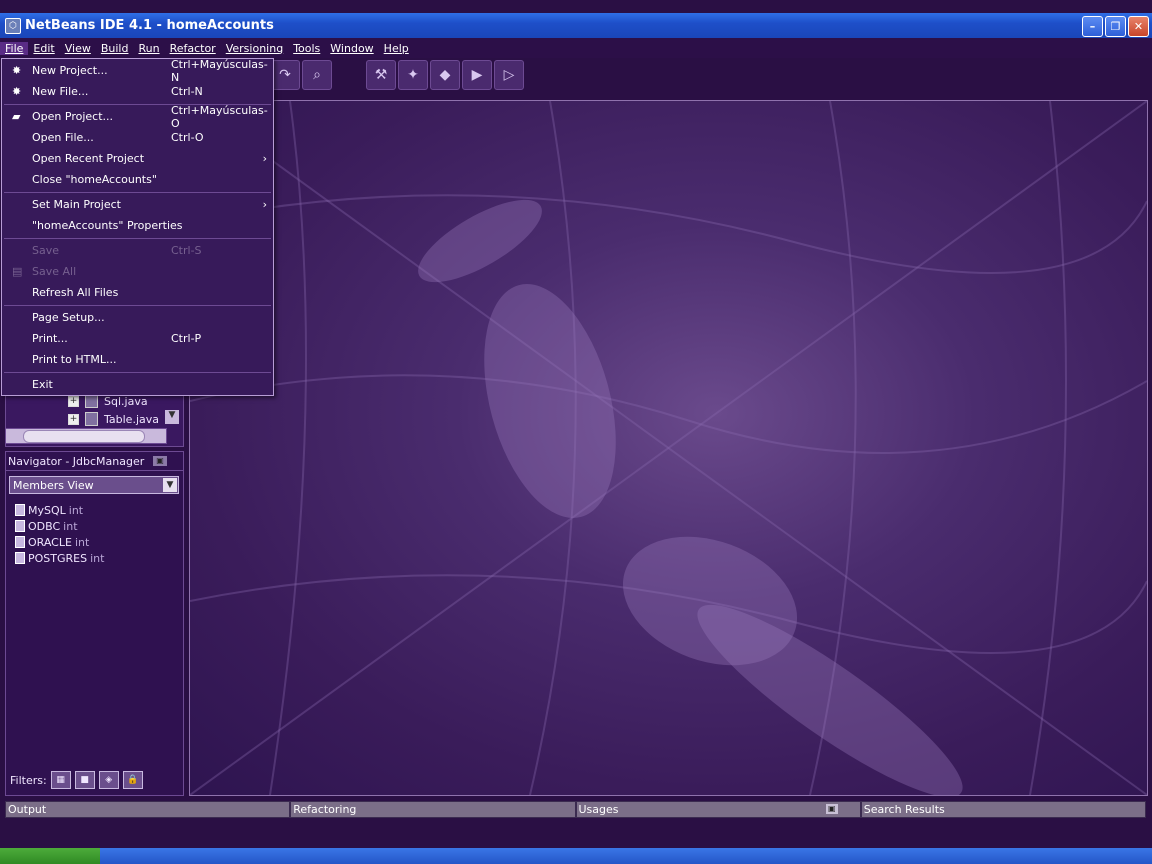 The image size is (1152, 864). I want to click on find-icon: ⌕, so click(317, 75).